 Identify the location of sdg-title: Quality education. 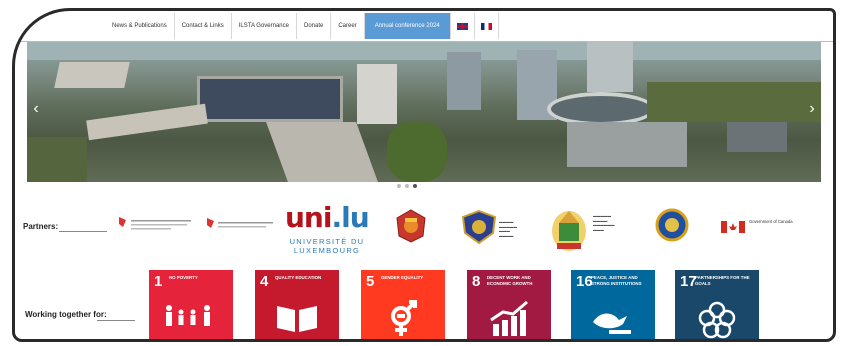
(298, 277).